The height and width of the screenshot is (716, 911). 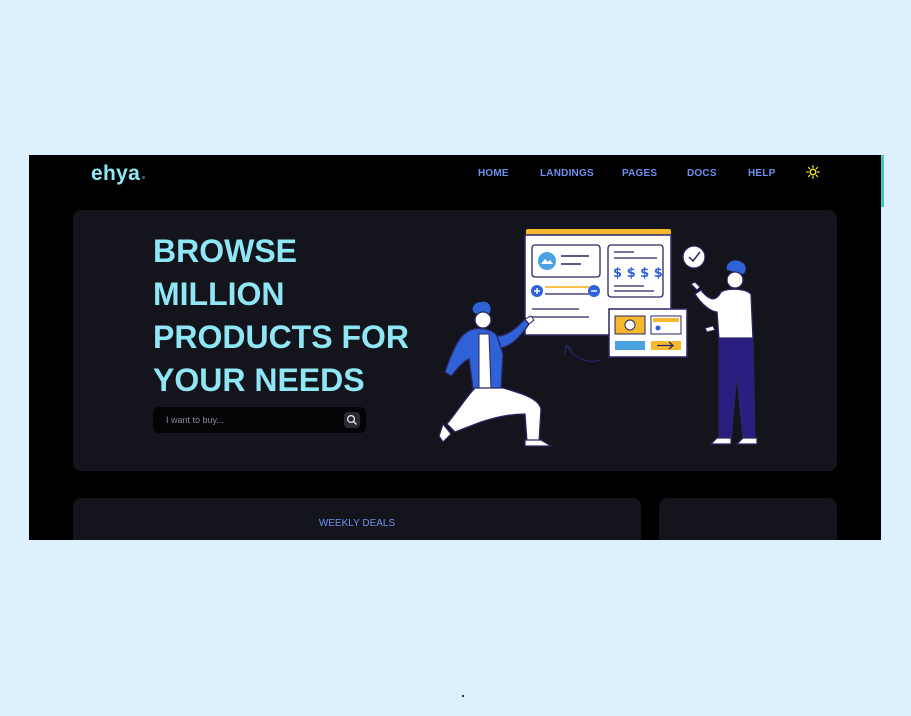 What do you see at coordinates (761, 173) in the screenshot?
I see `nav-help: HELP` at bounding box center [761, 173].